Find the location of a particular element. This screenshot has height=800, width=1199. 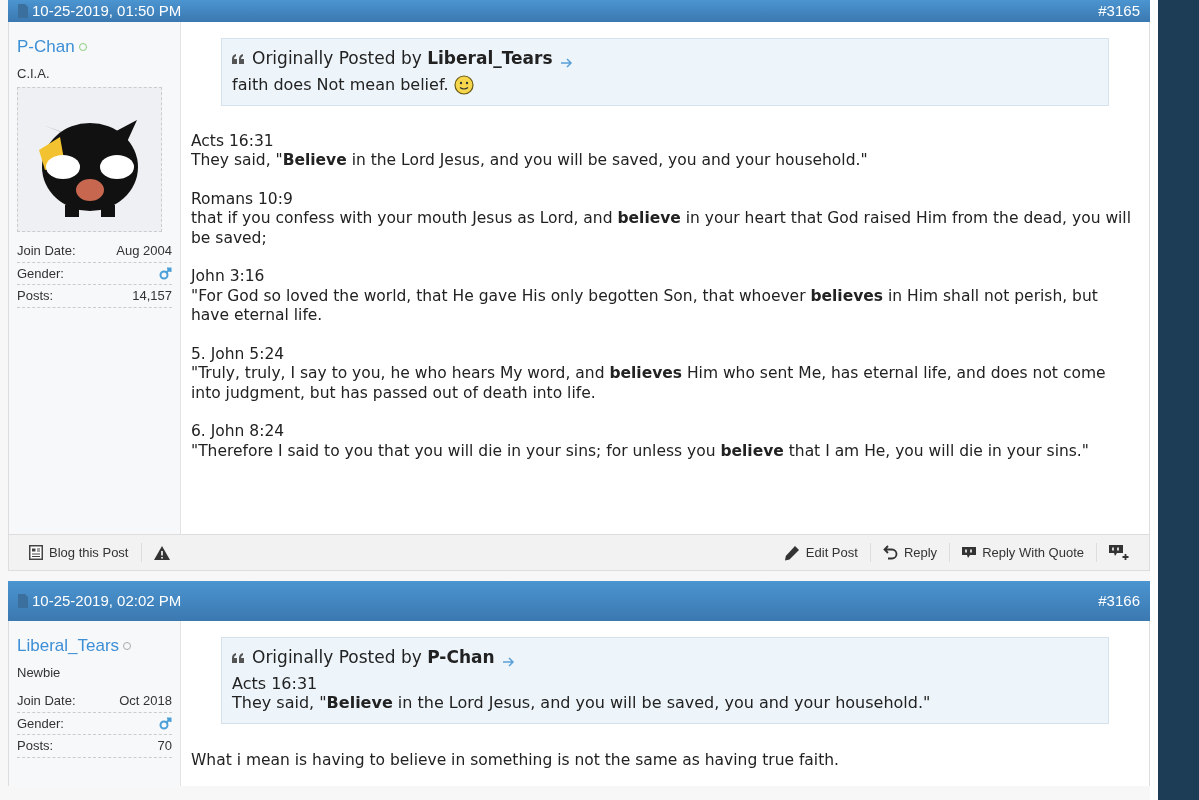

smiley-icon is located at coordinates (464, 84).